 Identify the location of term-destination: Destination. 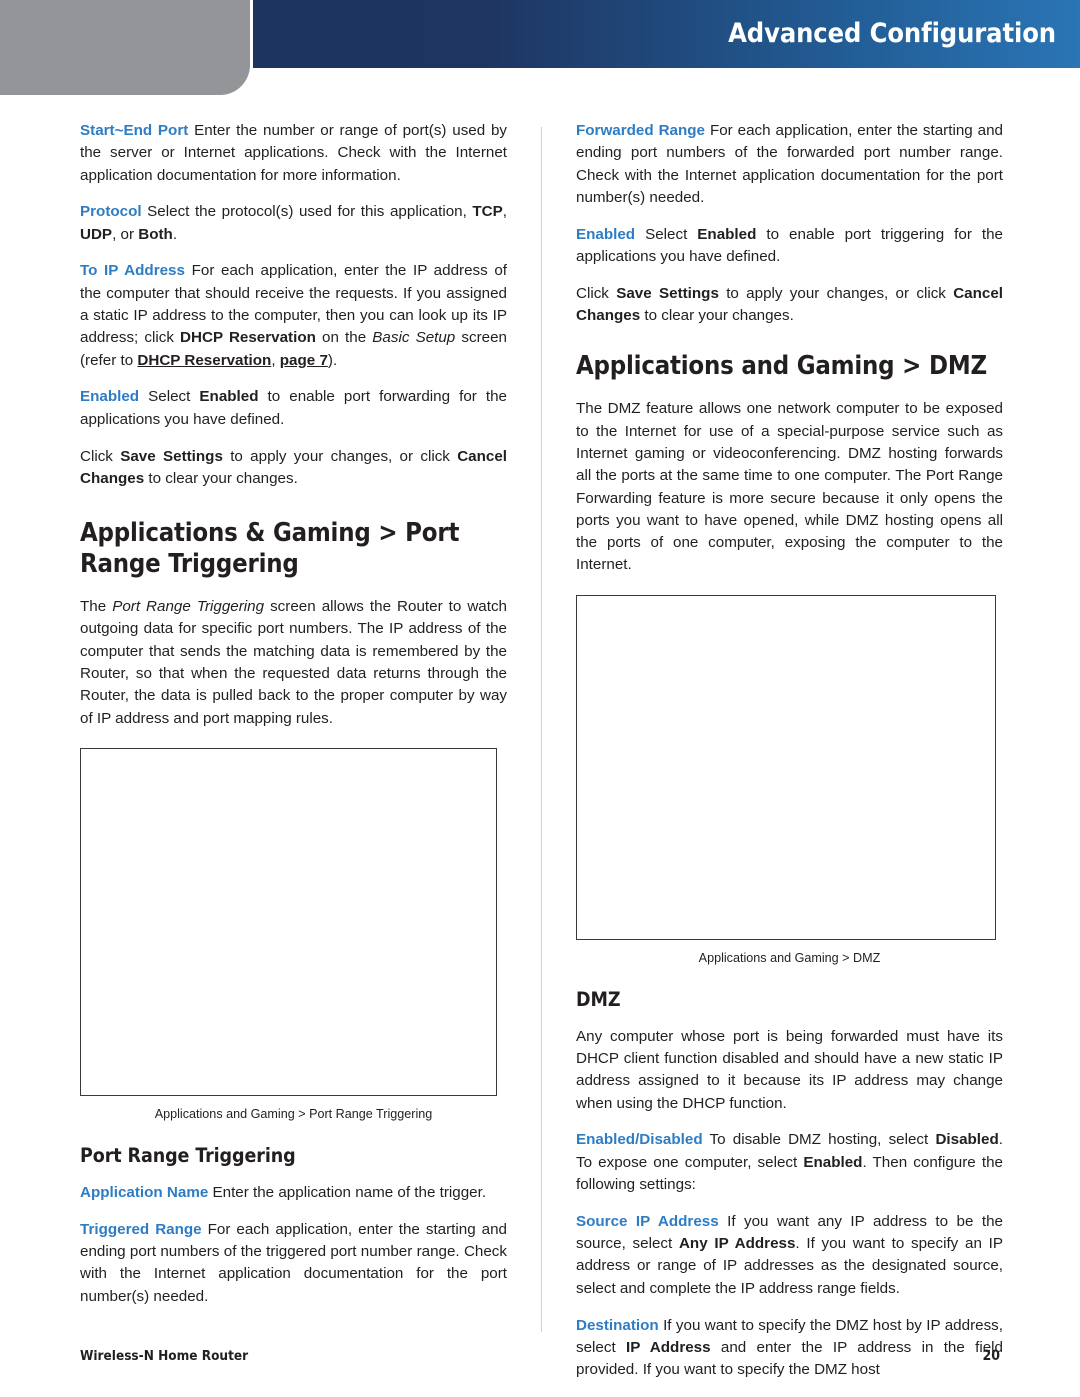
(617, 1325).